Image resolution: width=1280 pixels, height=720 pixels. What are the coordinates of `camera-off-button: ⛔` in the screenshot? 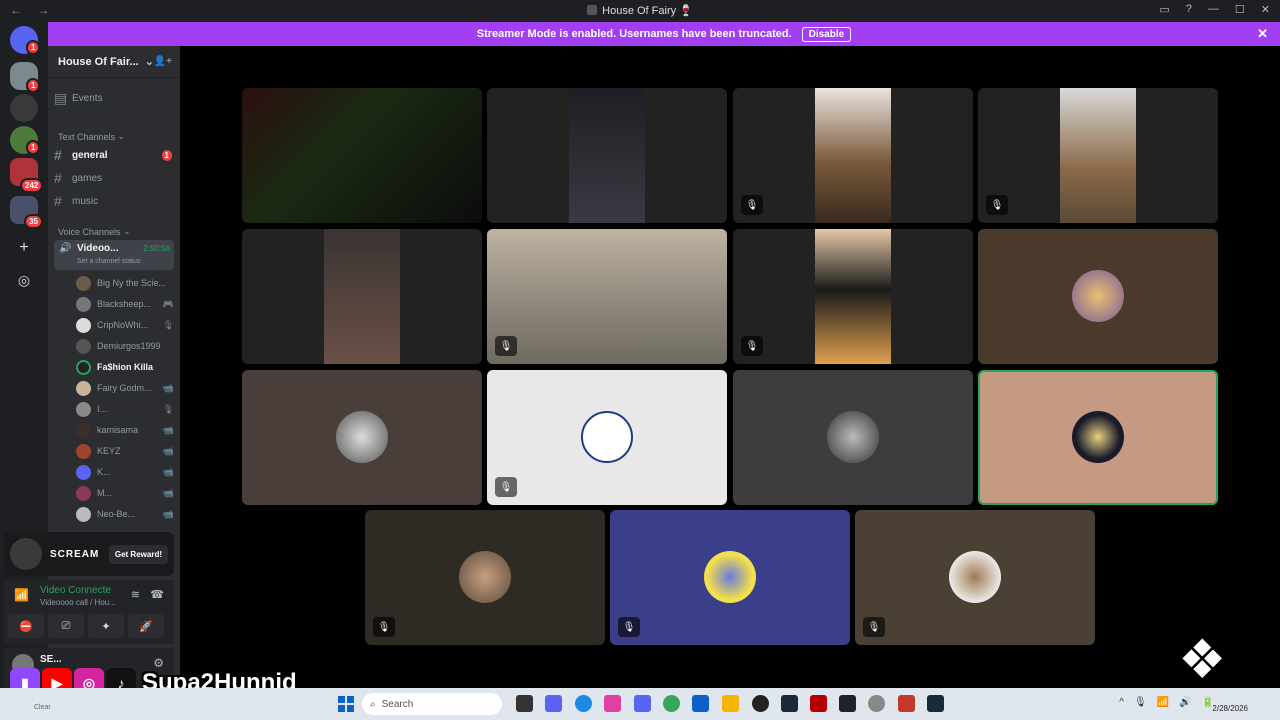 It's located at (26, 626).